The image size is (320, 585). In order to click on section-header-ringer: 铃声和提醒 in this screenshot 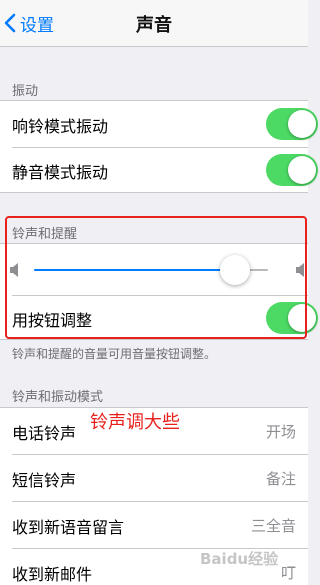, I will do `click(45, 234)`.